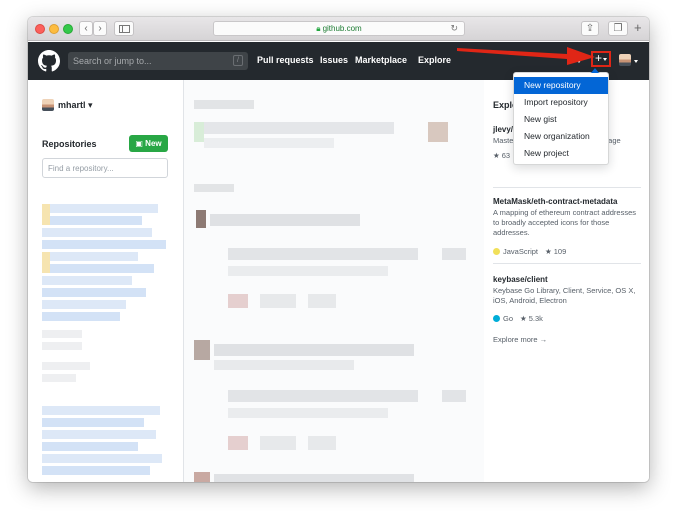 Image resolution: width=677 pixels, height=521 pixels. I want to click on star-count: 63, so click(506, 155).